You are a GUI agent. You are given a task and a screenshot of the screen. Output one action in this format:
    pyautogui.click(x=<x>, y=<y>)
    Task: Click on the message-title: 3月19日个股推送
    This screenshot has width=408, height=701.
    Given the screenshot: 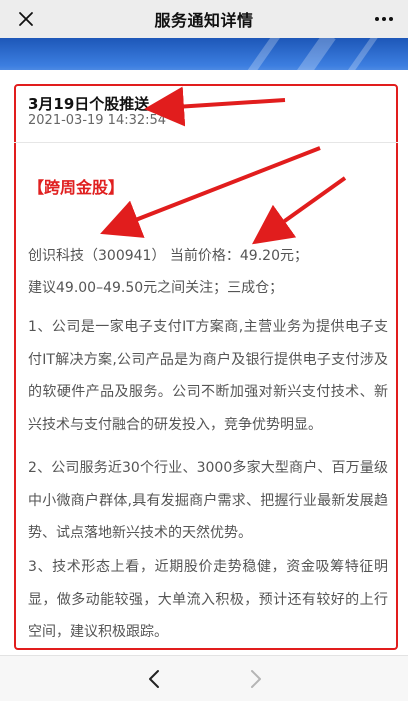 What is the action you would take?
    pyautogui.click(x=89, y=104)
    